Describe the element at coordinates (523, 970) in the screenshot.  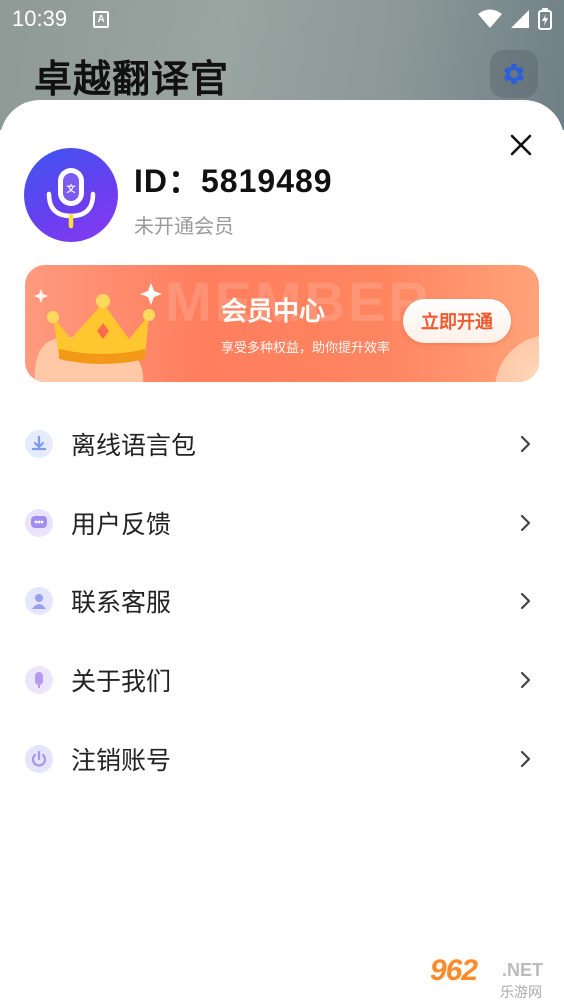
I see `logo-suffix: .NET` at that location.